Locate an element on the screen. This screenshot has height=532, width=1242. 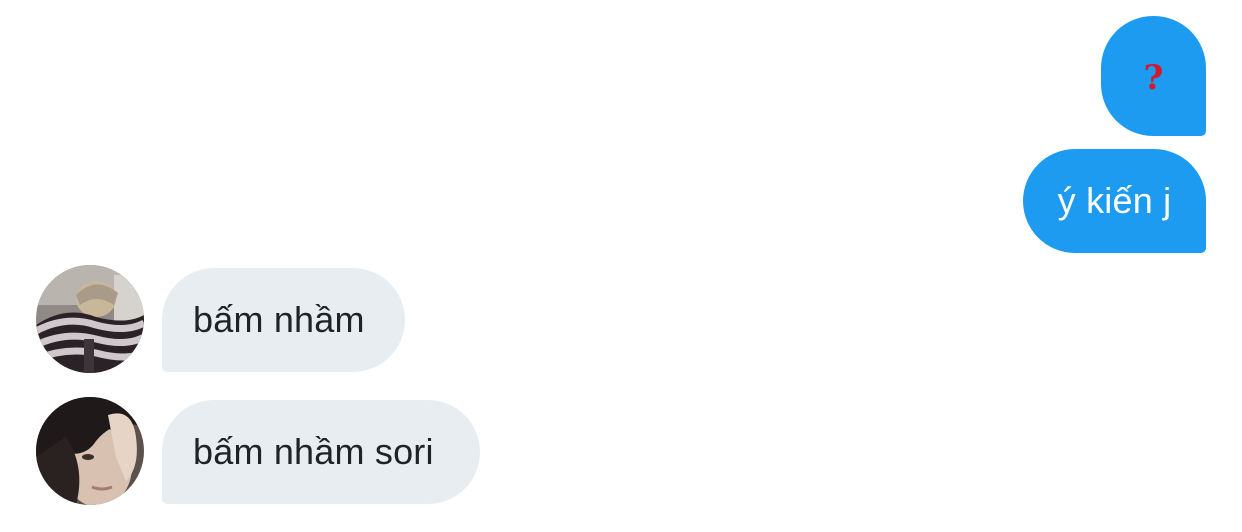
message-text: bấm nhầm sori is located at coordinates (313, 451).